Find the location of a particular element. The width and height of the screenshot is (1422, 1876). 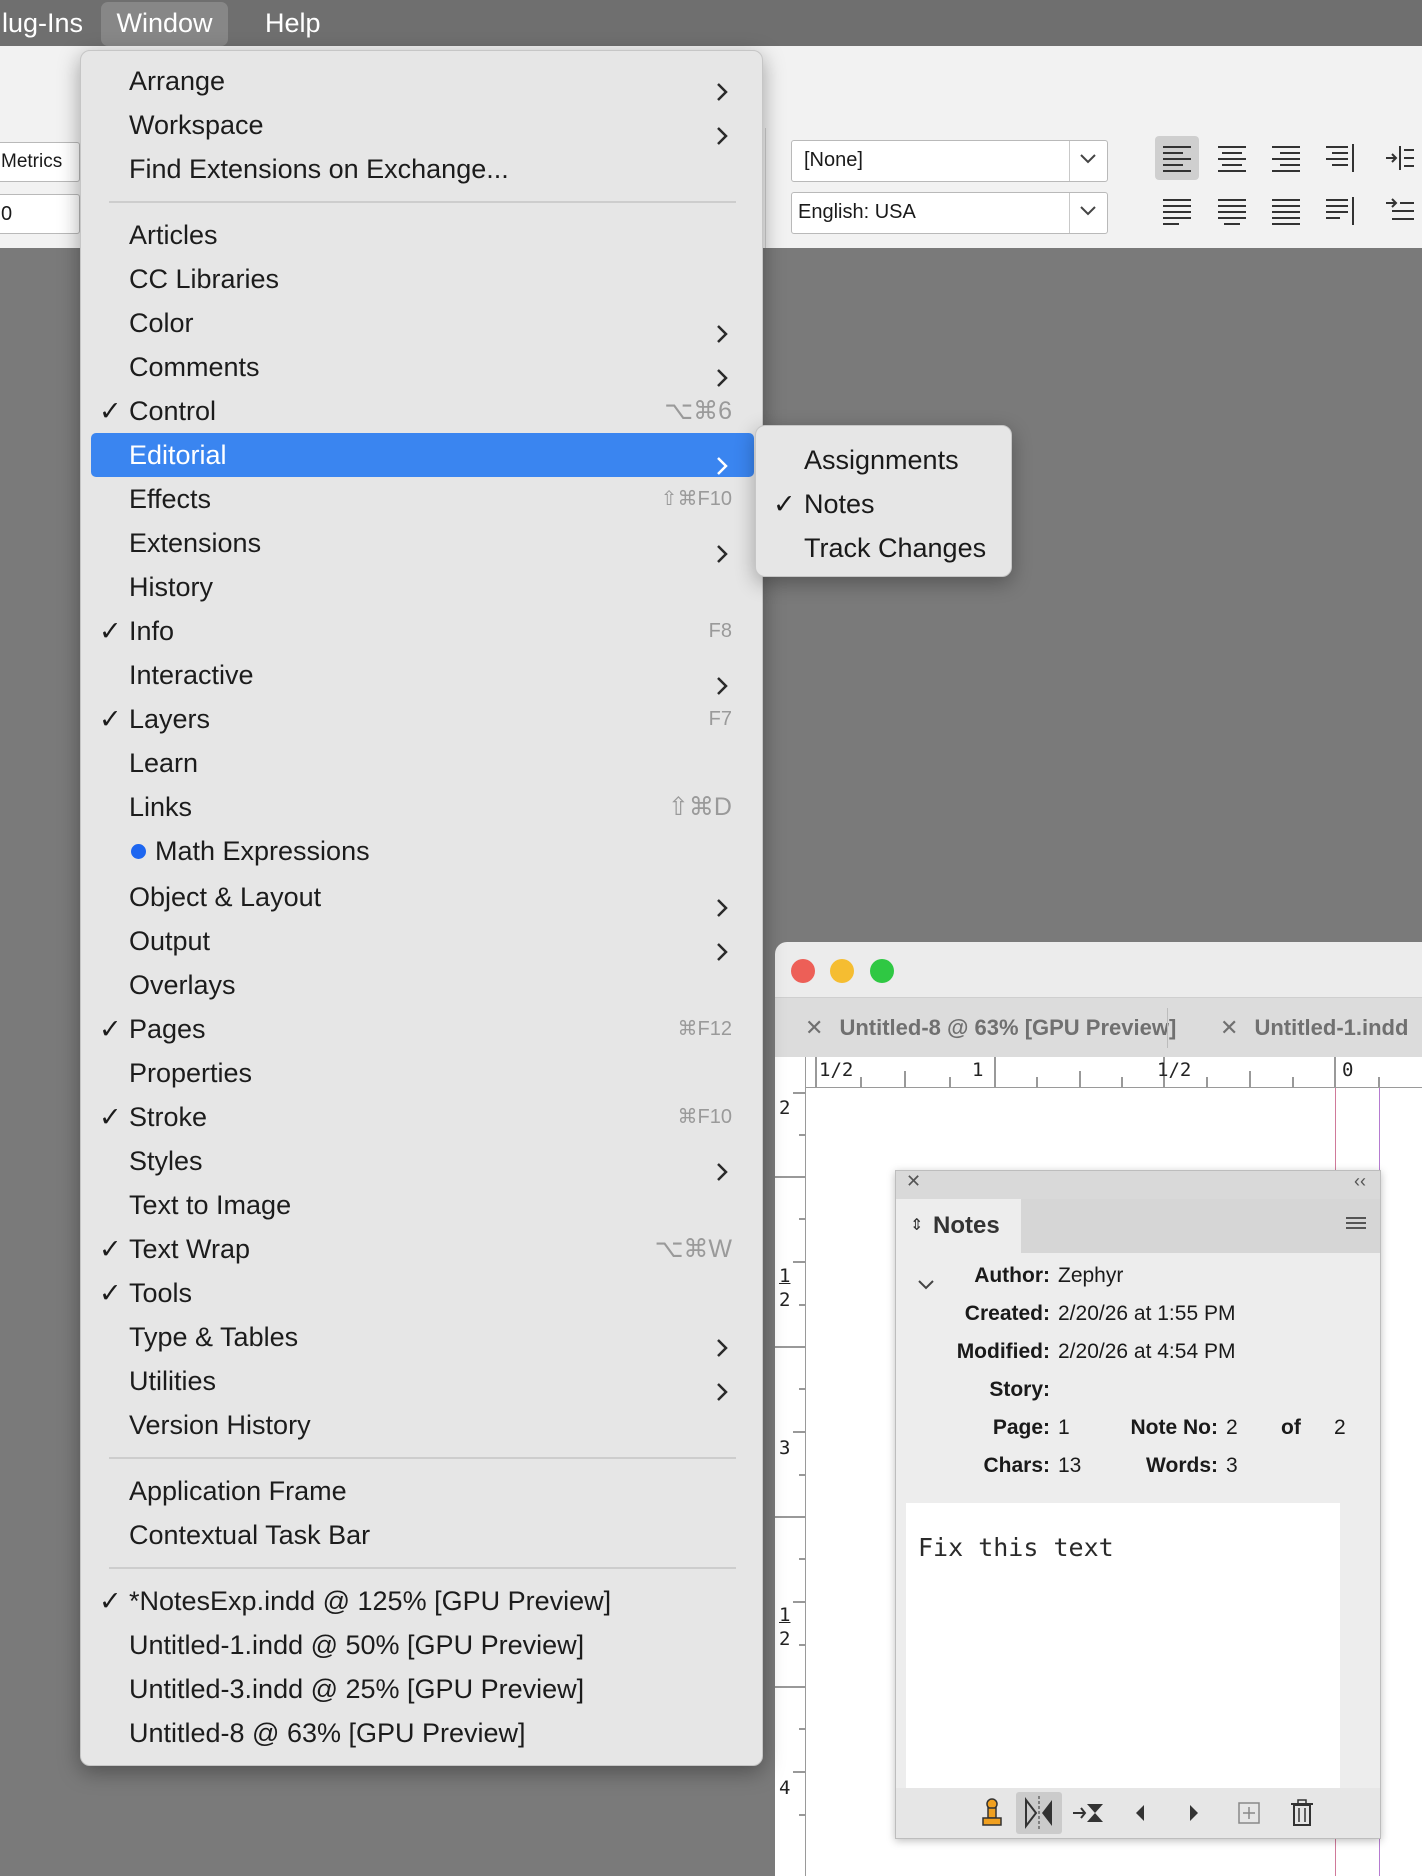

menu-item-label: Learn is located at coordinates (164, 763).